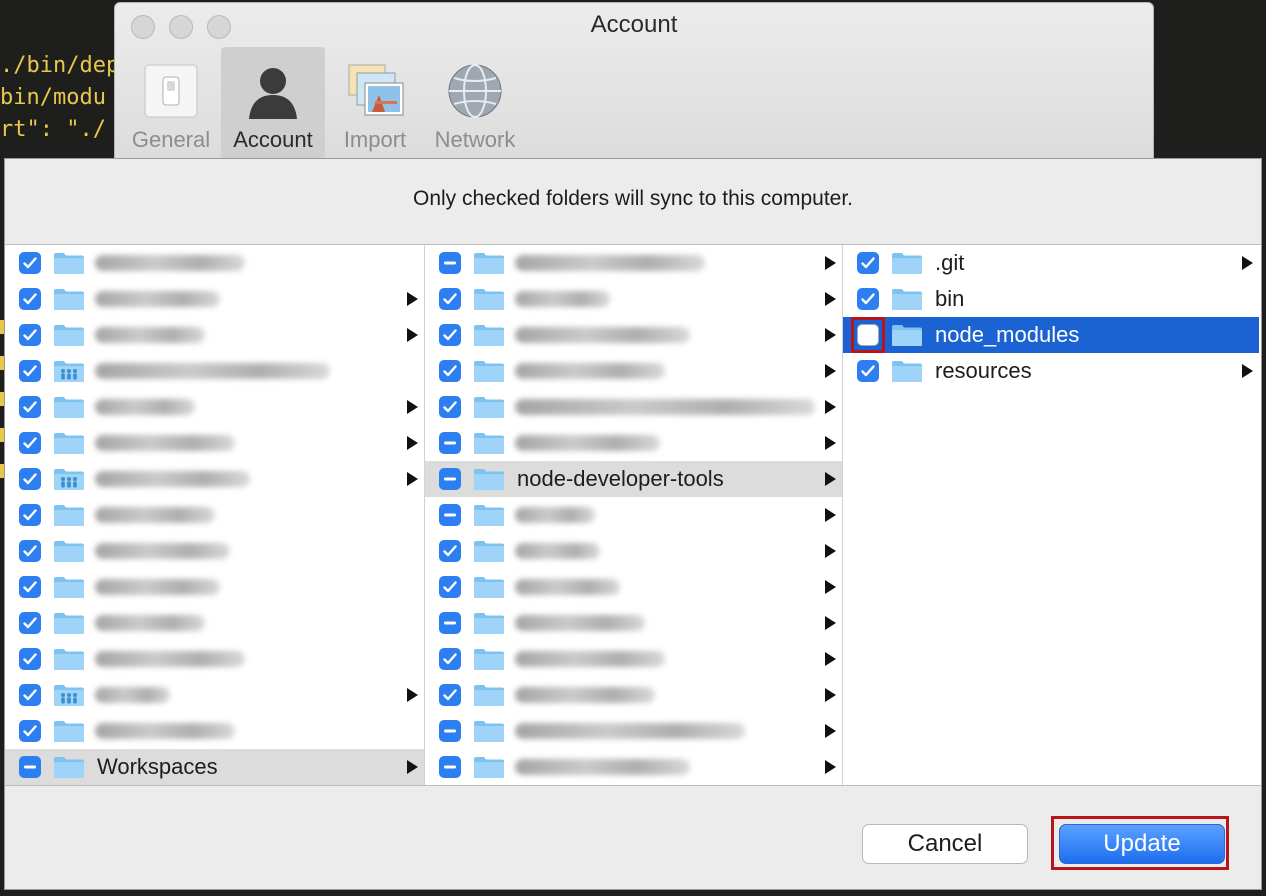 The image size is (1266, 896). I want to click on folder-row: node-developer-tools, so click(633, 479).